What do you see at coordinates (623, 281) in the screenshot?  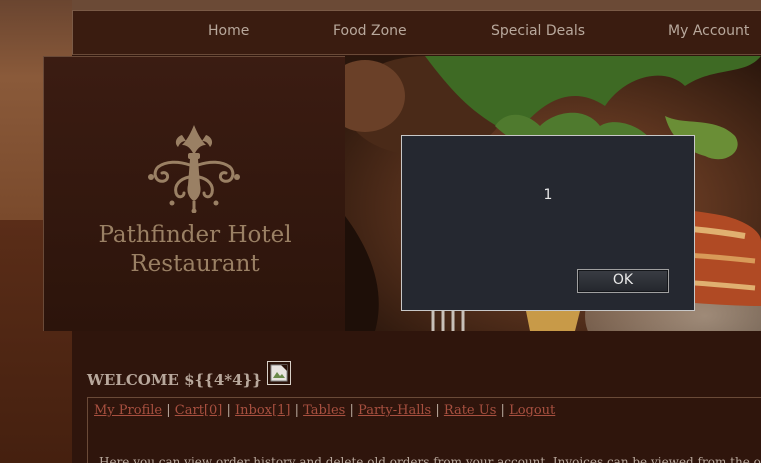 I see `ok-button: OK` at bounding box center [623, 281].